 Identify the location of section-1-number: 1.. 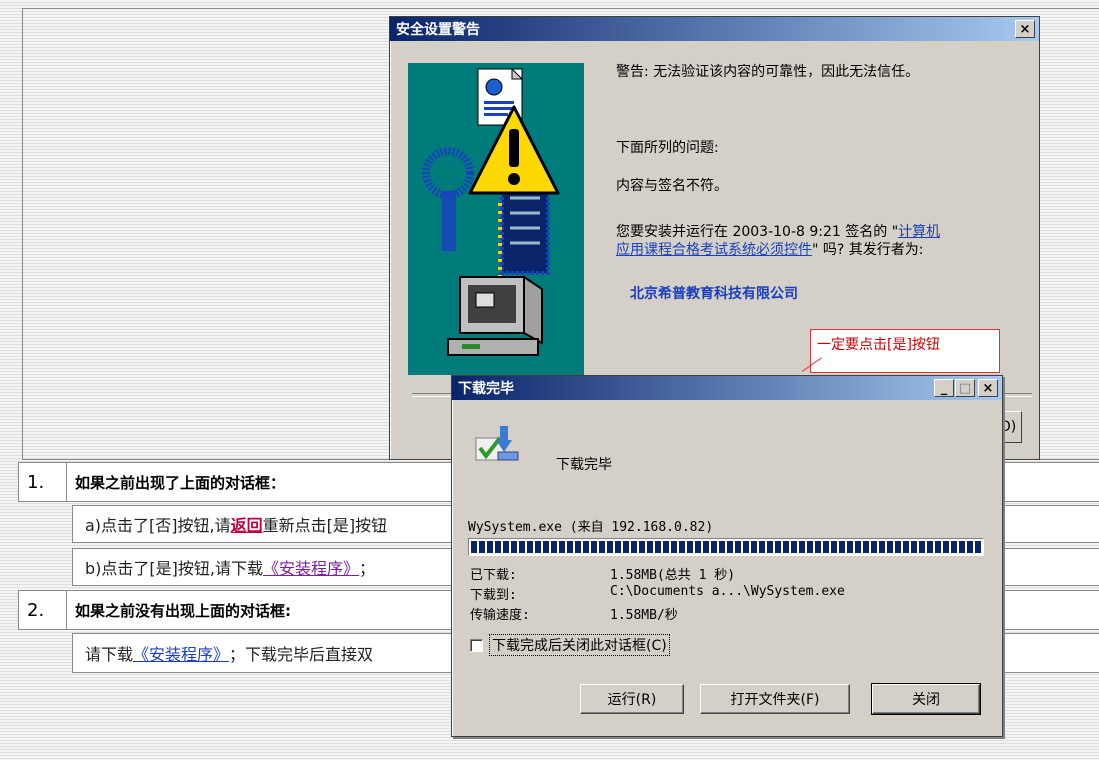
(43, 482).